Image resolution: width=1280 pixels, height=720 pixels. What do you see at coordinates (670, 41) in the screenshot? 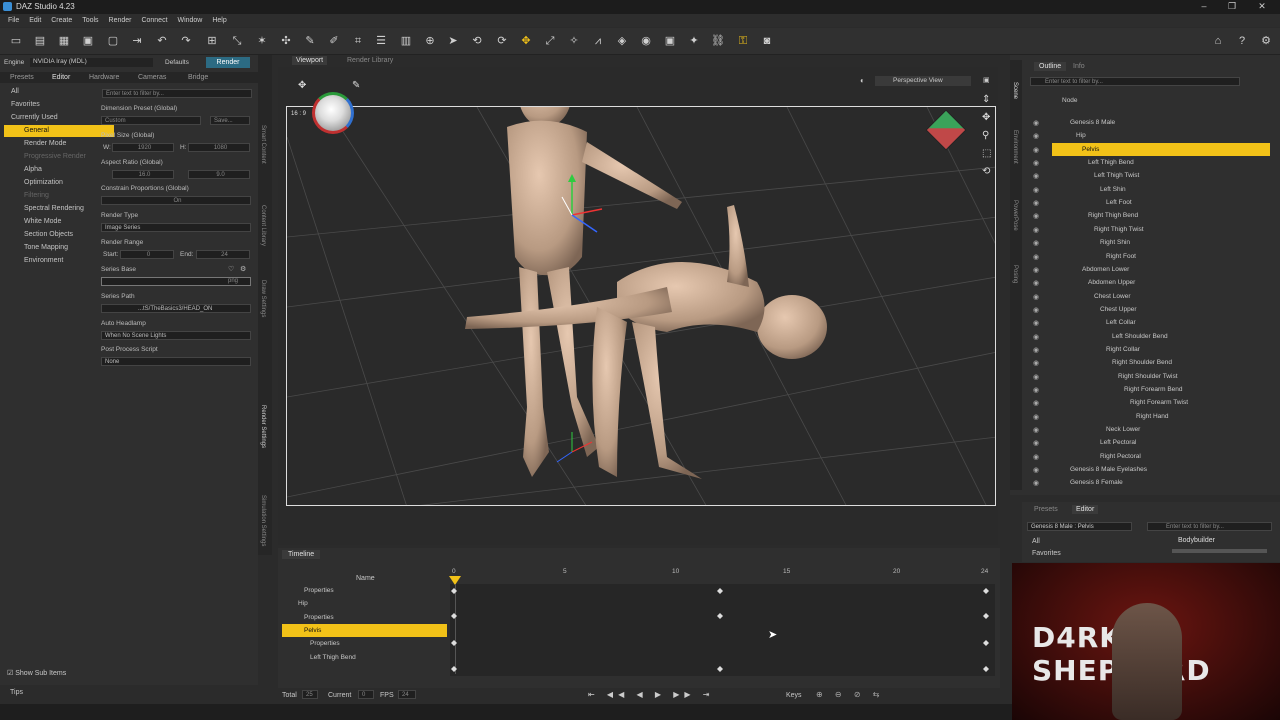
I see `camera-snapshot-icon: ▣` at bounding box center [670, 41].